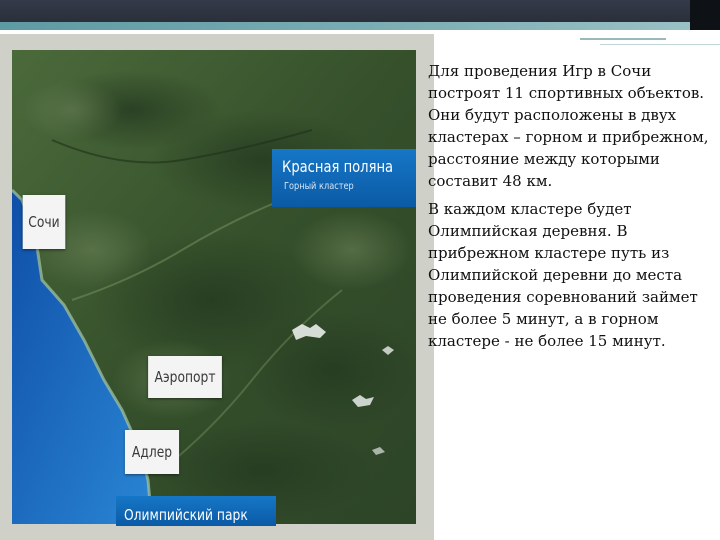 This screenshot has height=540, width=720. I want to click on top-title-bar, so click(360, 11).